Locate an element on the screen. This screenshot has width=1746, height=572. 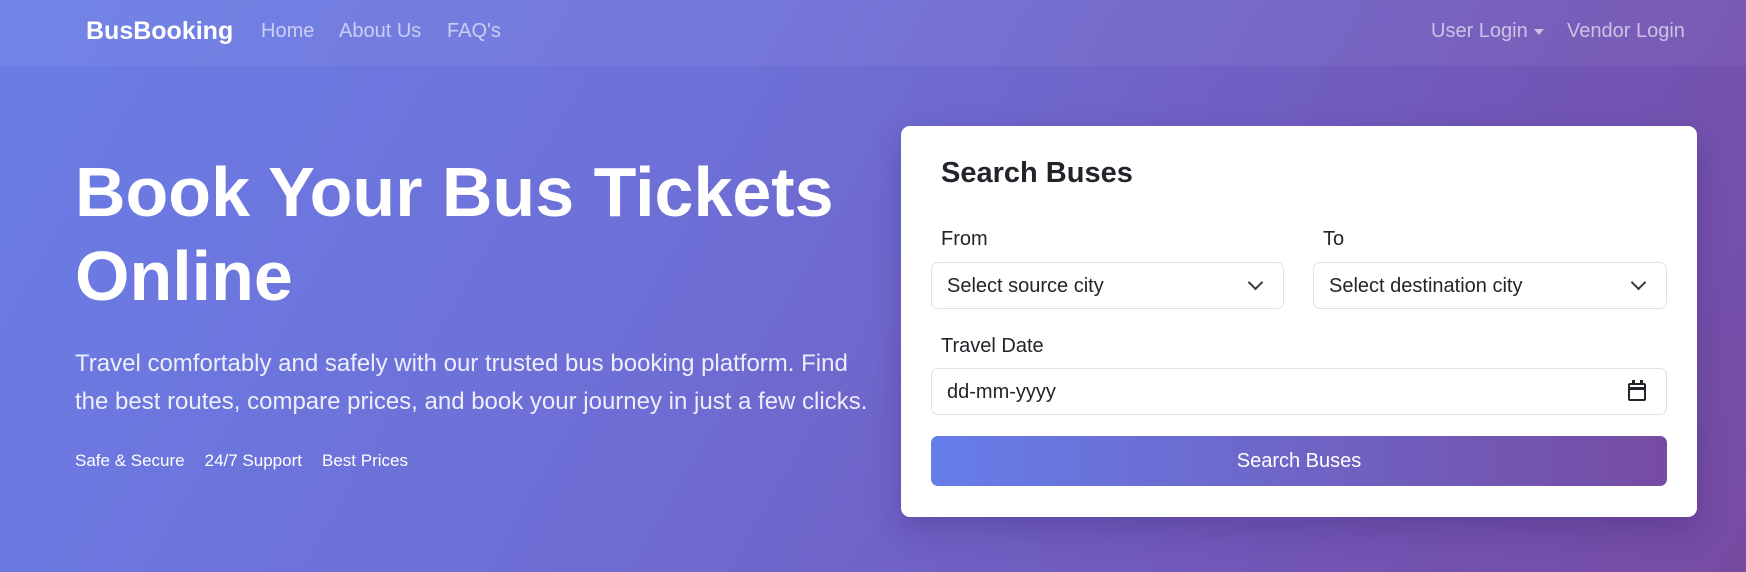
user-login-label: User Login is located at coordinates (1479, 31).